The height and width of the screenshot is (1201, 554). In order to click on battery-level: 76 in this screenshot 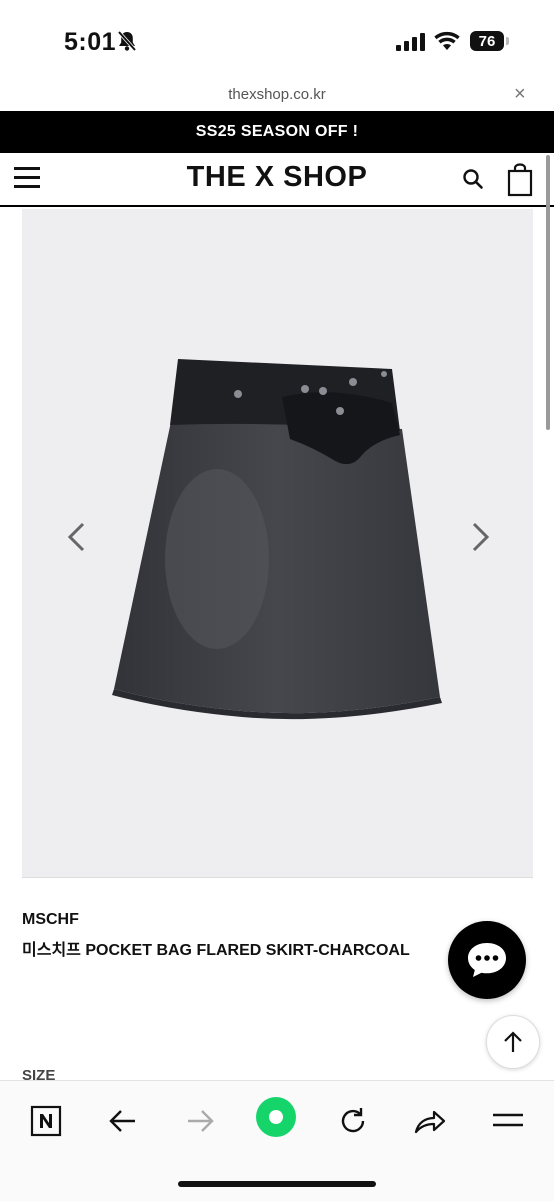, I will do `click(487, 41)`.